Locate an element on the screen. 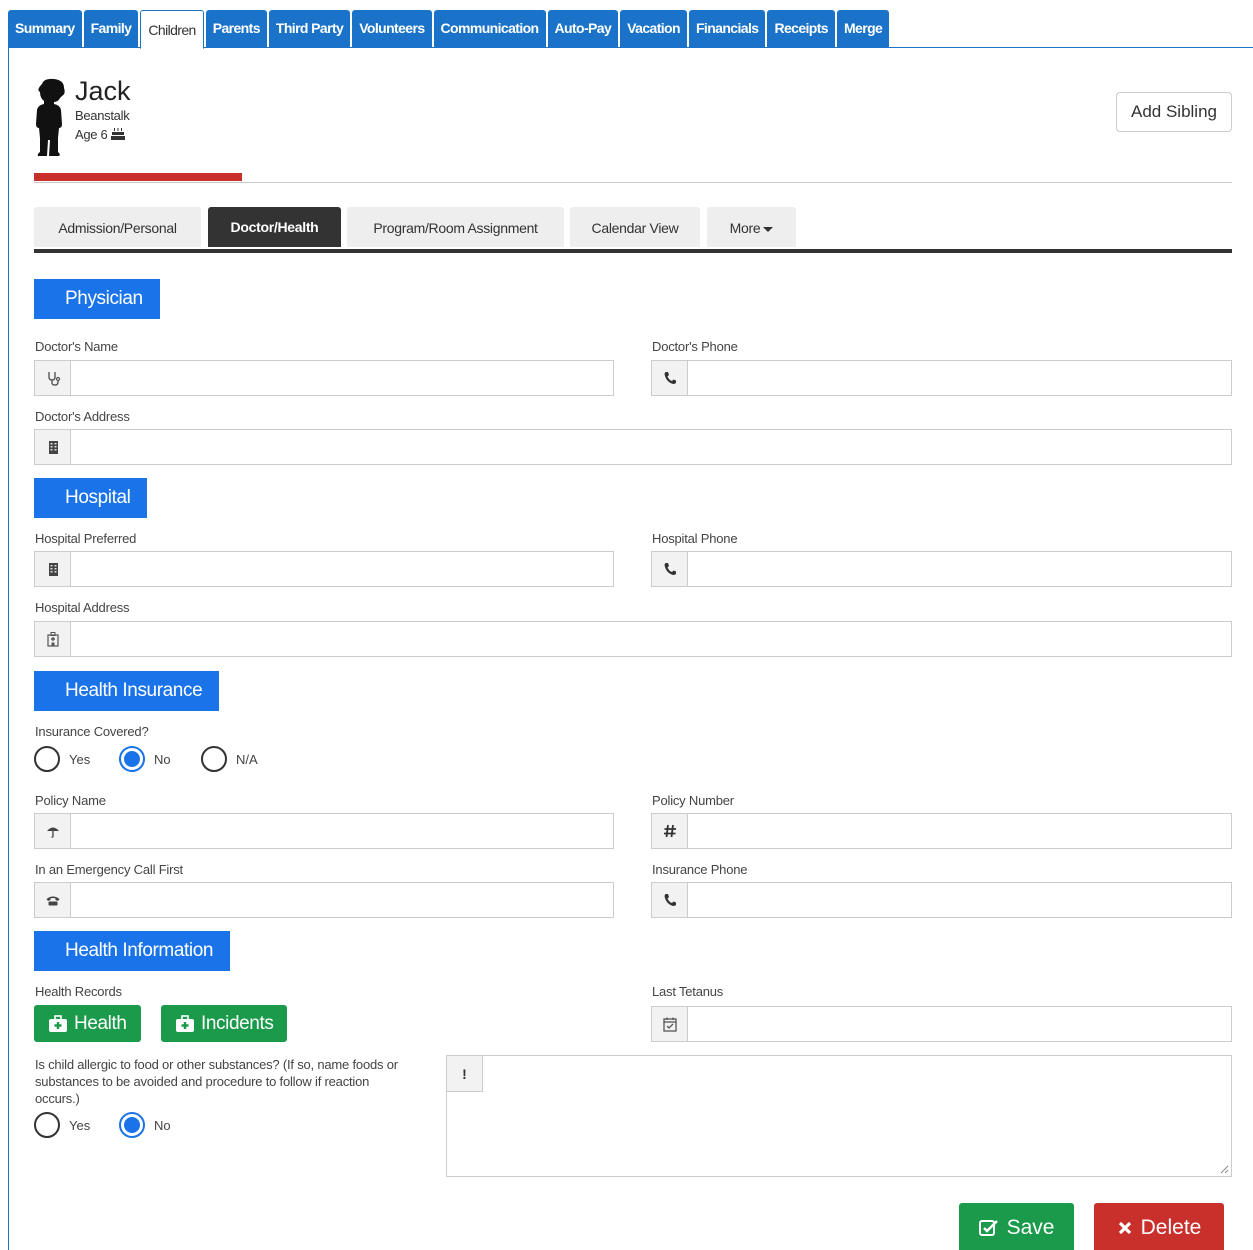 This screenshot has height=1250, width=1253. hospital-icon is located at coordinates (53, 639).